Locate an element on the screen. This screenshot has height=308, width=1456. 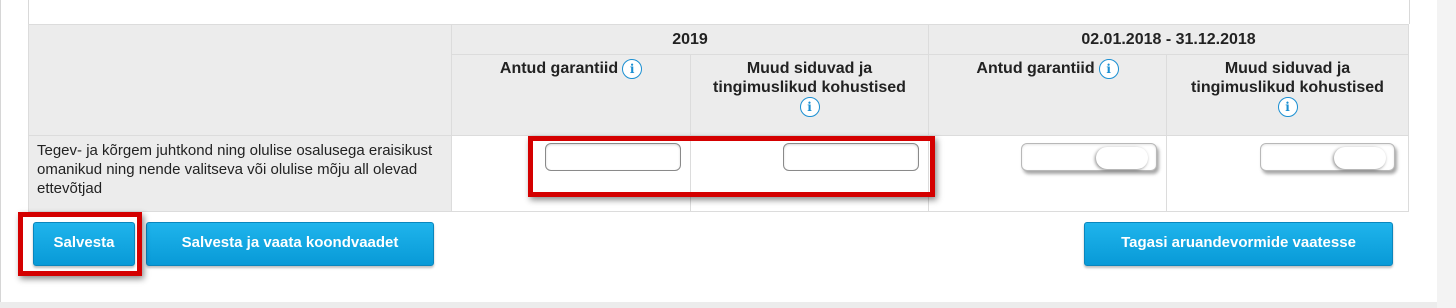
table-corner-cell is located at coordinates (240, 80).